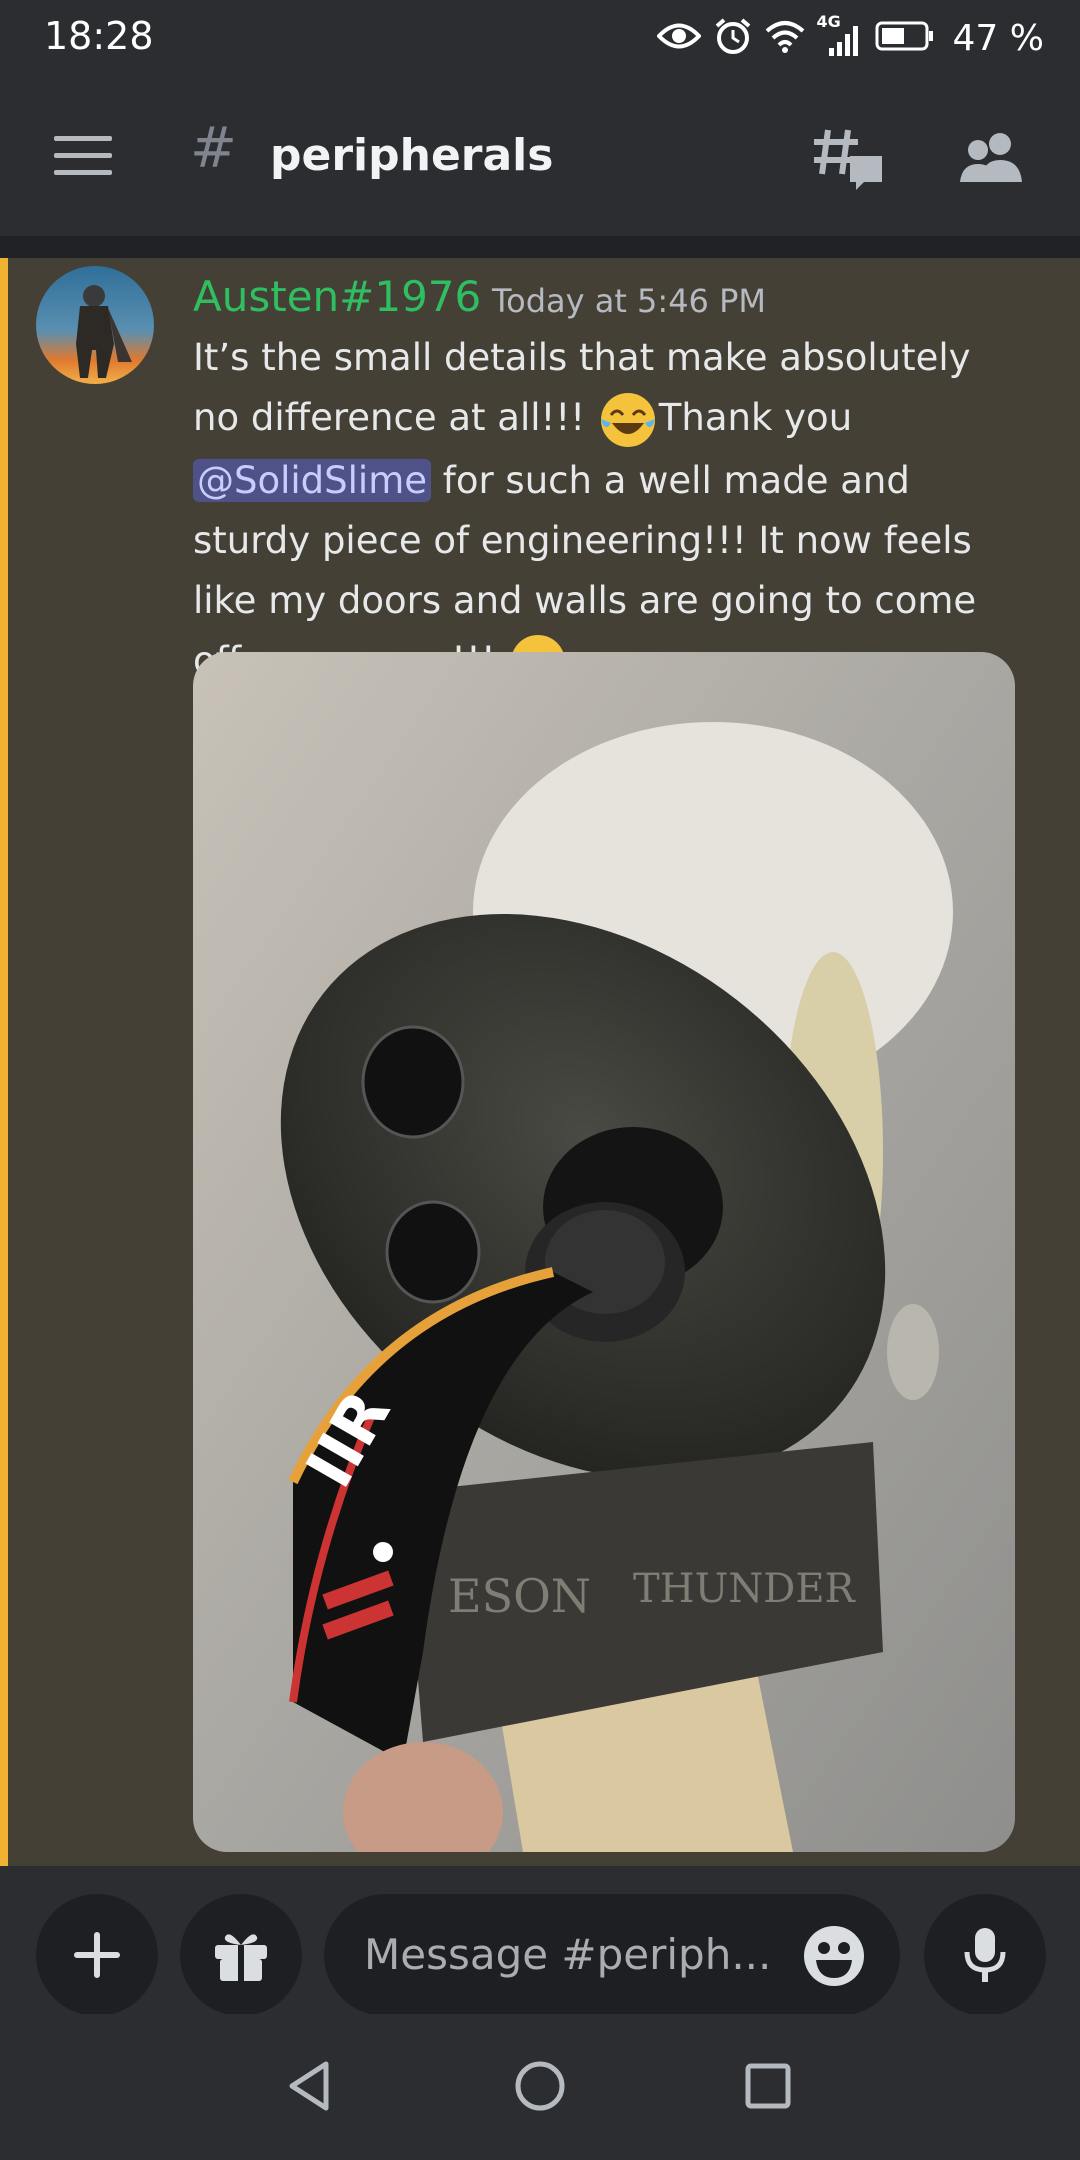  What do you see at coordinates (998, 38) in the screenshot?
I see `battery-percent: 47 %` at bounding box center [998, 38].